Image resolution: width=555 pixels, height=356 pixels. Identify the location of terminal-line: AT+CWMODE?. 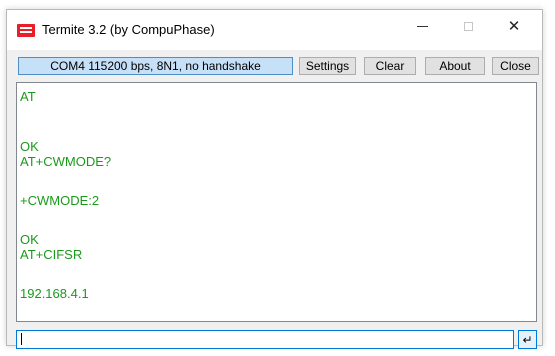
(66, 161).